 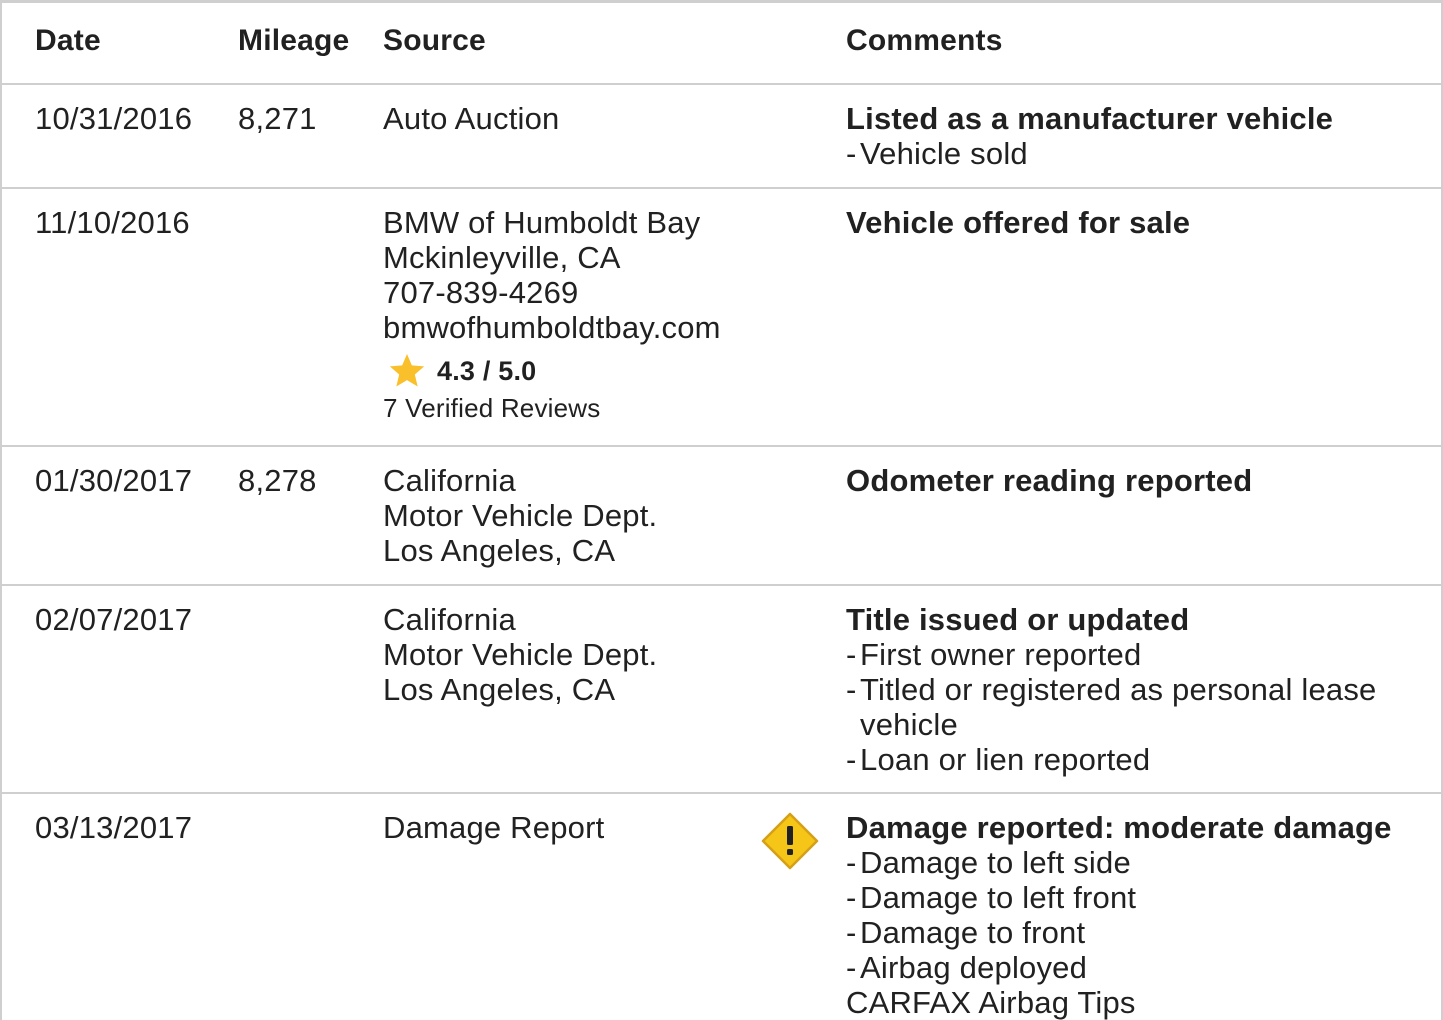 What do you see at coordinates (1119, 827) in the screenshot?
I see `comment-title: Damage reported: moderate damage` at bounding box center [1119, 827].